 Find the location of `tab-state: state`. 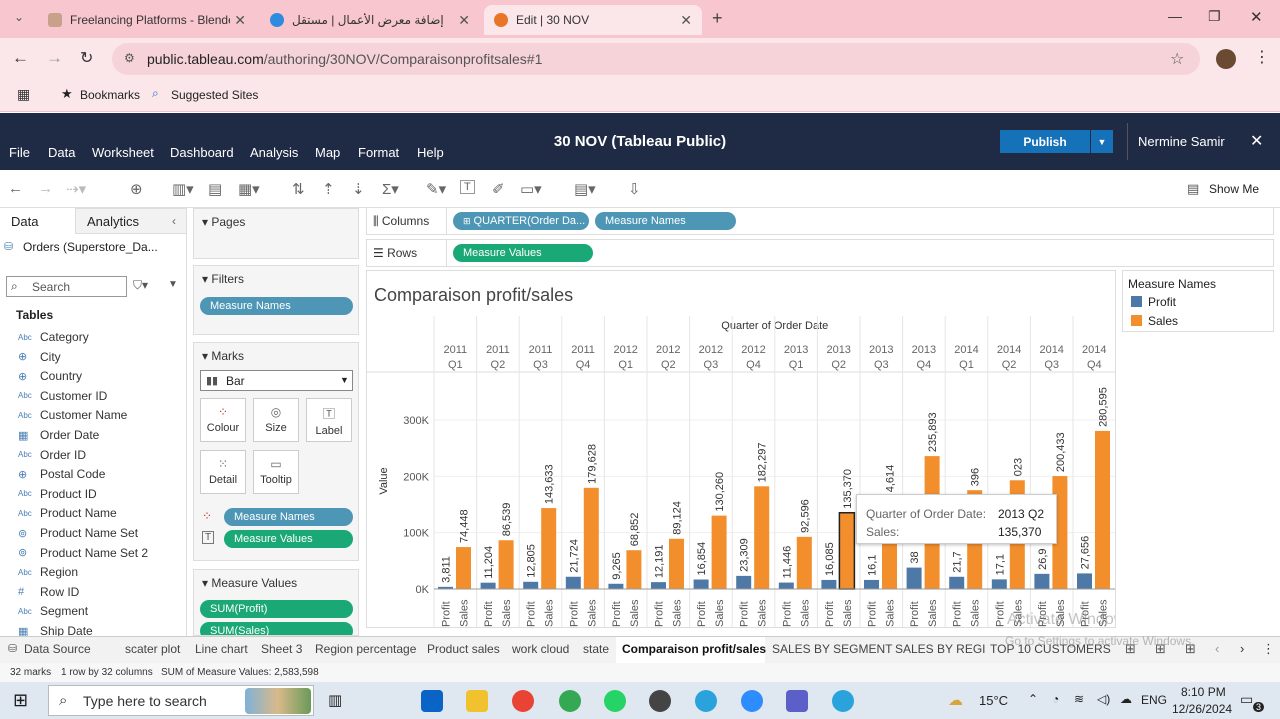

tab-state: state is located at coordinates (596, 649).